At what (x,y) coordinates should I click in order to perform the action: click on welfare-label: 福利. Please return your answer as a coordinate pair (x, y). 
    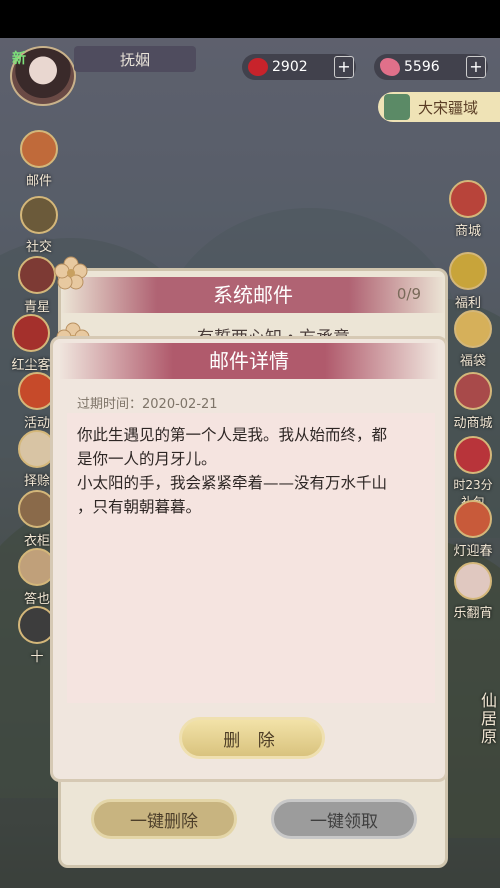
    Looking at the image, I should click on (467, 303).